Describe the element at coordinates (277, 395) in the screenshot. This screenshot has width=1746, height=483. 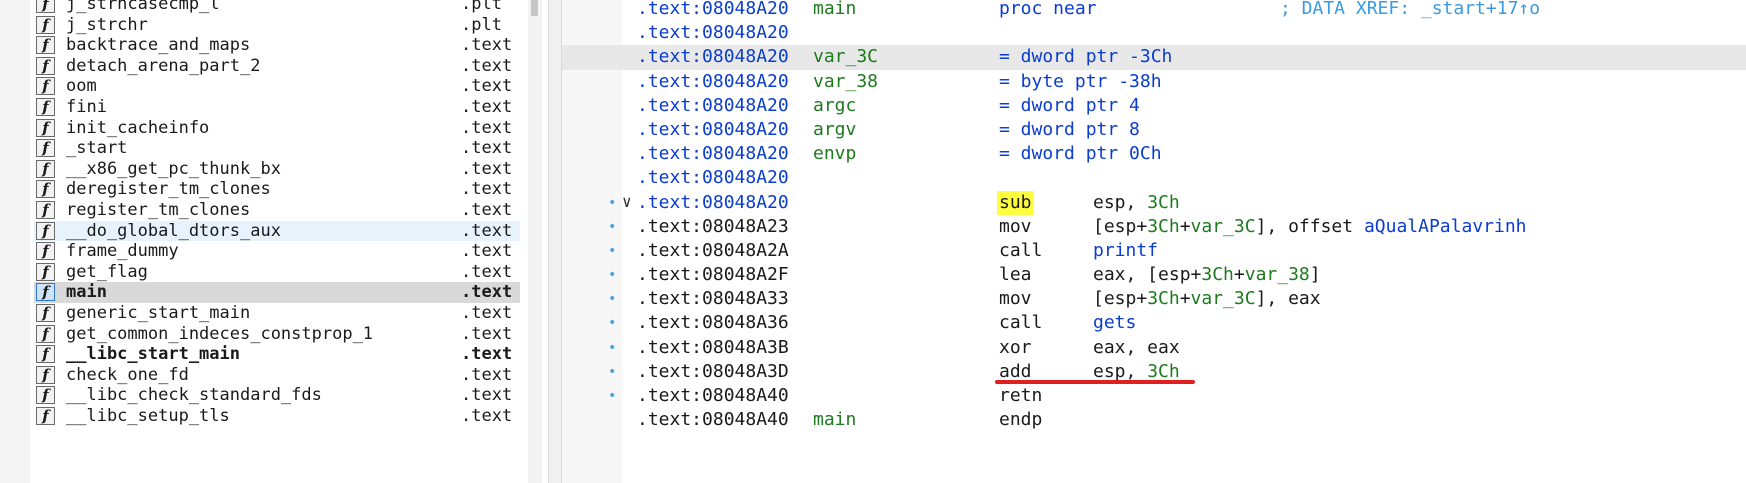
I see `function-list-row: f __libc_check_standard_fds .text` at that location.